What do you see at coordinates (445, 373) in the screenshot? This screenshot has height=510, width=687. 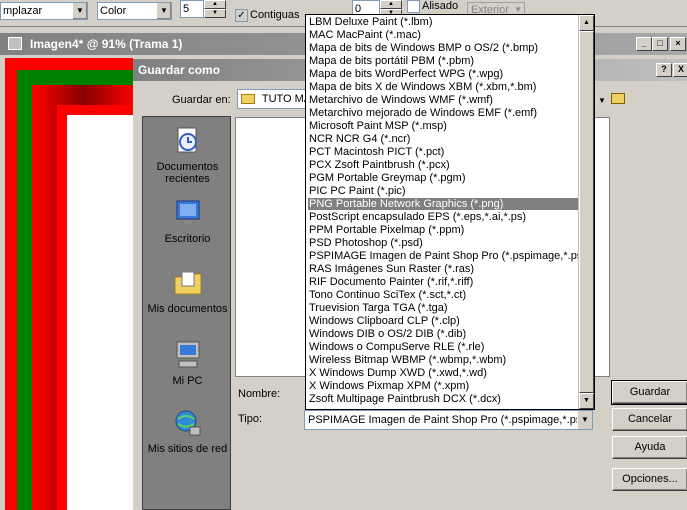 I see `file-type-option: X Windows Dump XWD (*.xwd,*.wd)` at bounding box center [445, 373].